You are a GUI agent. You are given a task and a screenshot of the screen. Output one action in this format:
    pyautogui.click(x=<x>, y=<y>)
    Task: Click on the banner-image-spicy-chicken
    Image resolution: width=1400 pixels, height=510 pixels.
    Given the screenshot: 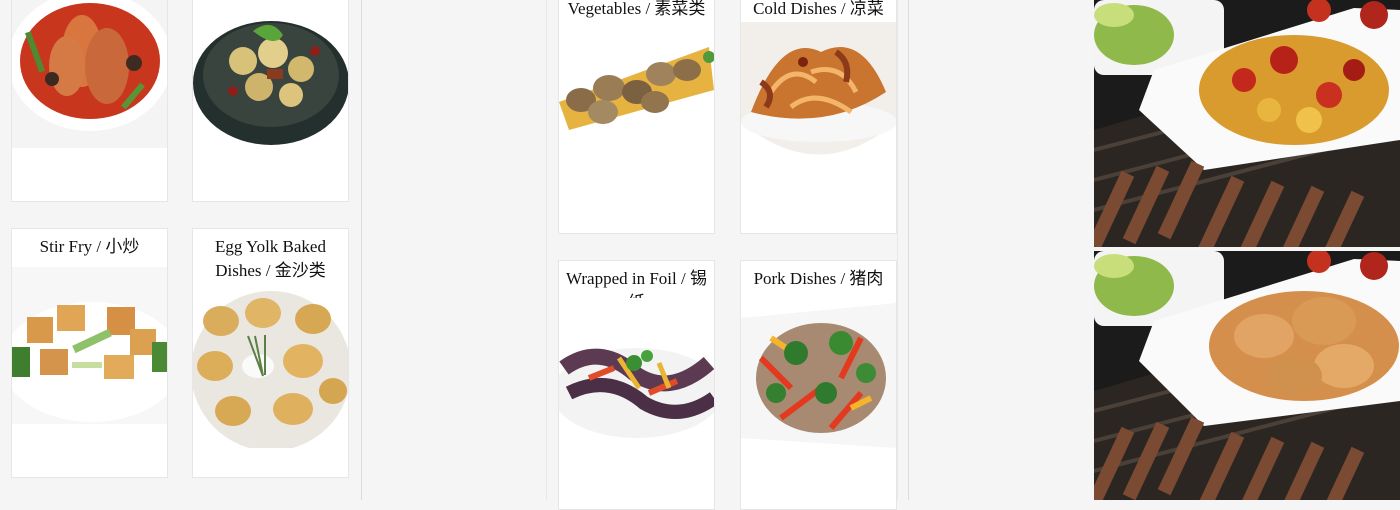 What is the action you would take?
    pyautogui.click(x=1247, y=123)
    